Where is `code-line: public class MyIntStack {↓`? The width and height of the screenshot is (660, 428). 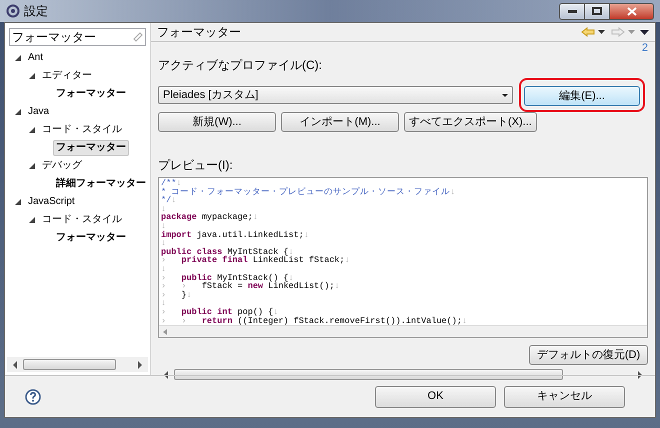
code-line: public class MyIntStack {↓ is located at coordinates (227, 252).